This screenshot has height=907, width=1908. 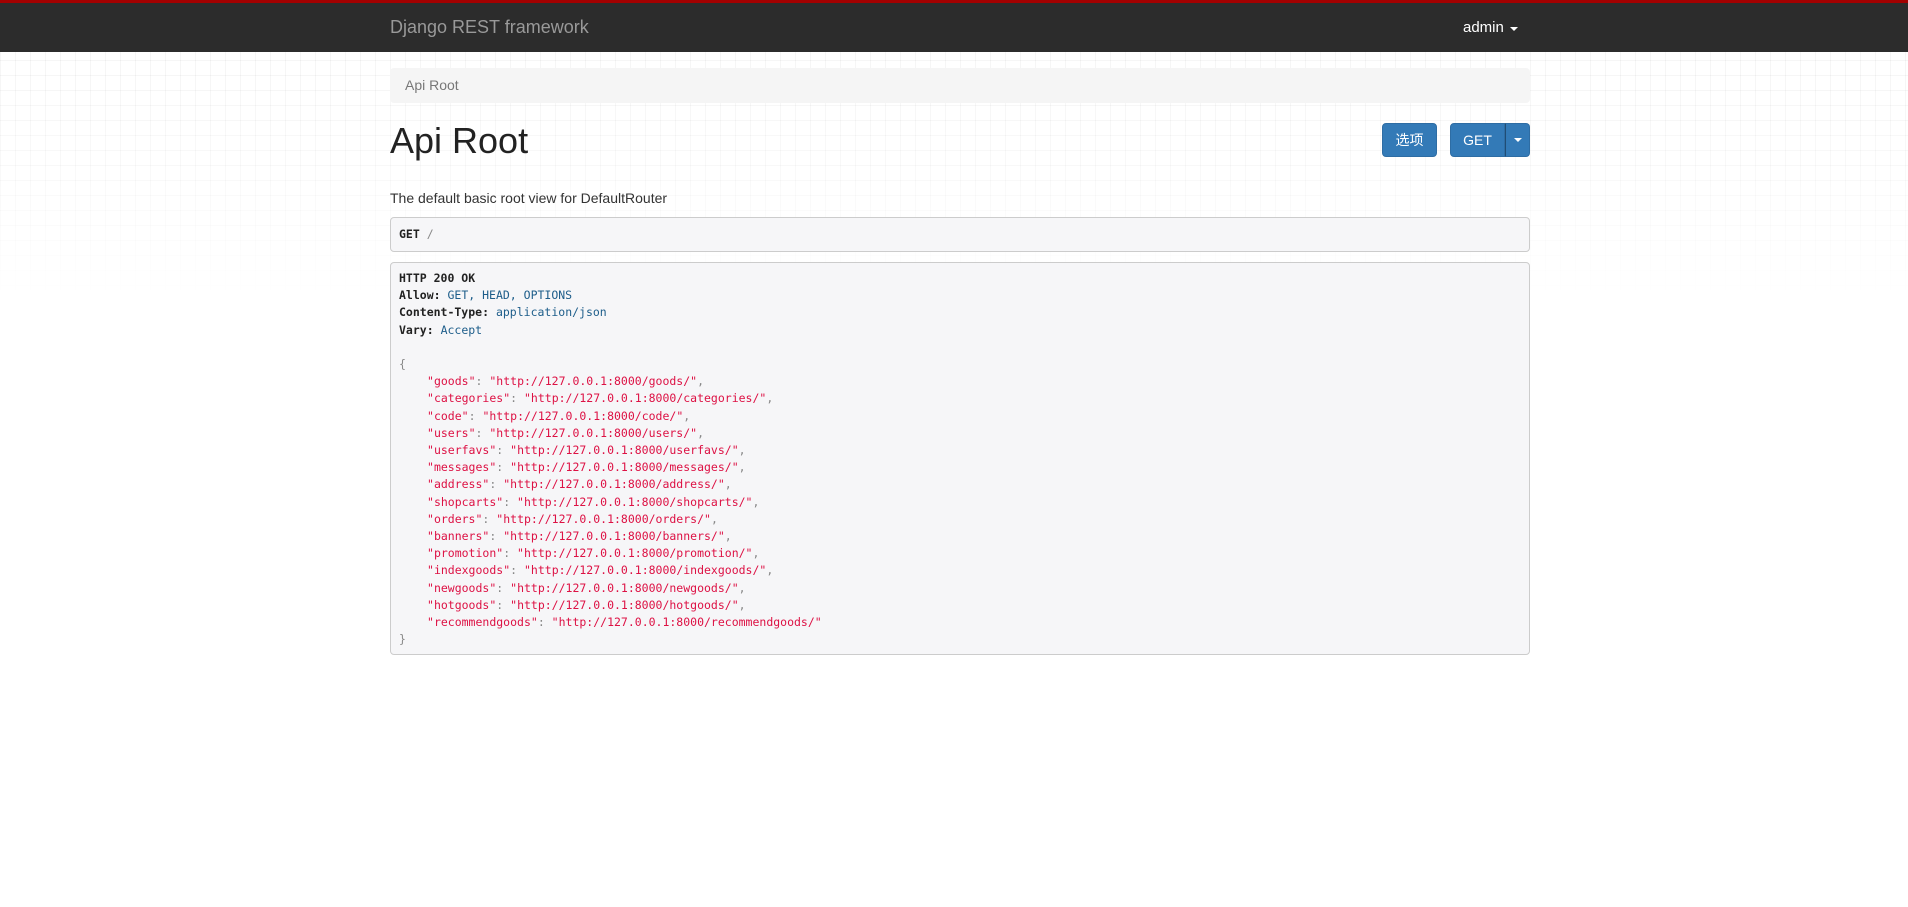 What do you see at coordinates (645, 398) in the screenshot?
I see `json-url-link: http://127.0.0.1:8000/categories/` at bounding box center [645, 398].